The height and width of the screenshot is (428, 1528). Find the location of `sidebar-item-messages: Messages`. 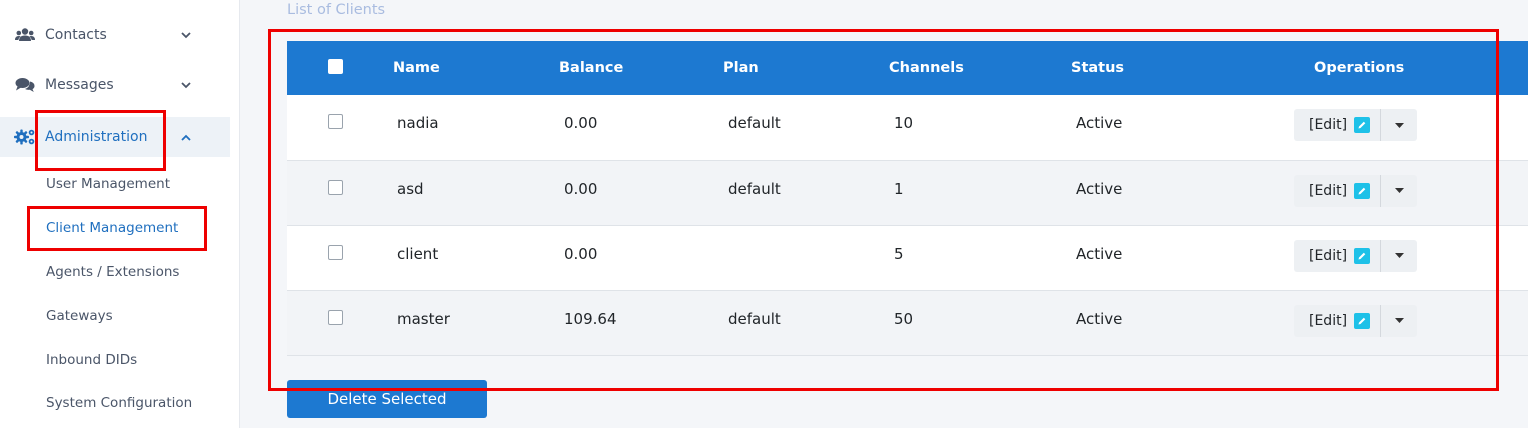

sidebar-item-messages: Messages is located at coordinates (115, 85).